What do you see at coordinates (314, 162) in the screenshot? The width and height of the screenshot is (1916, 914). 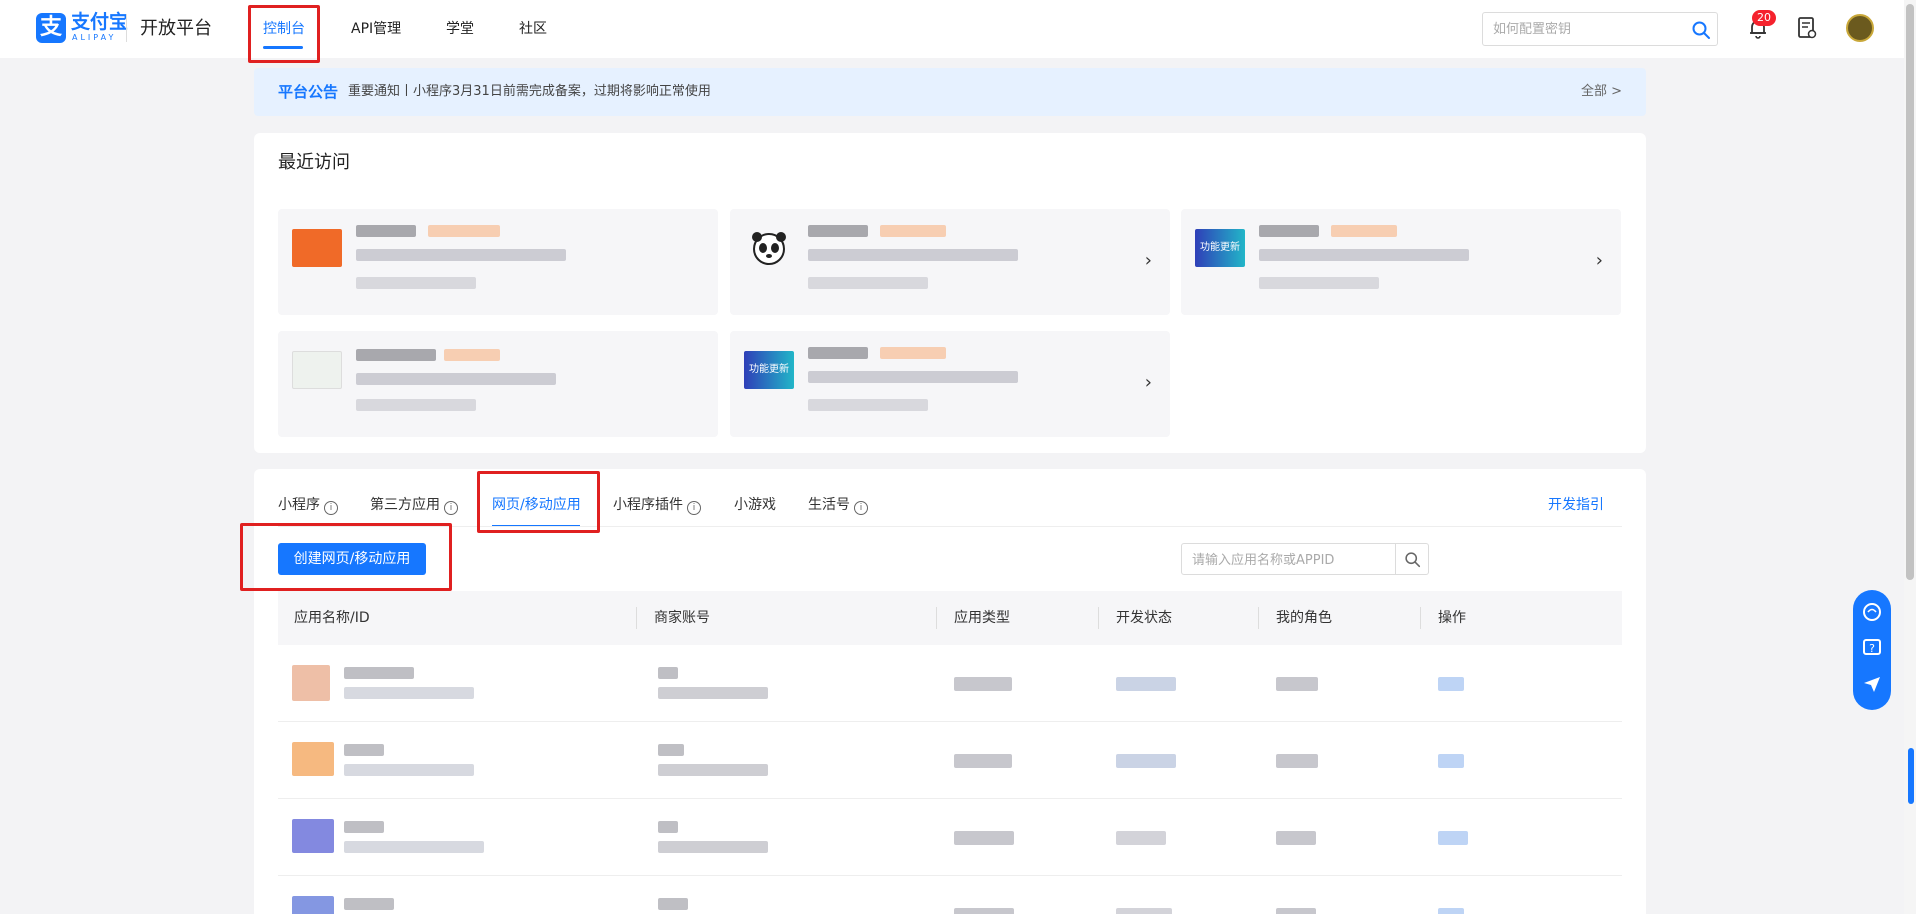 I see `recent-visits-title: 最近访问` at bounding box center [314, 162].